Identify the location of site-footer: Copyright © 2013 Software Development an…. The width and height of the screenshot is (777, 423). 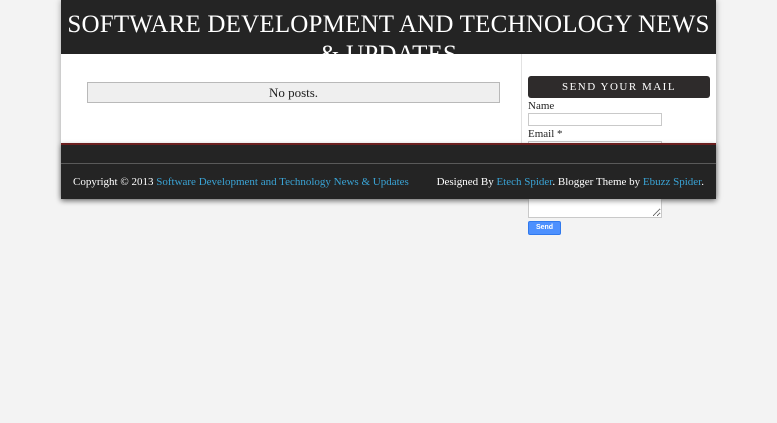
(388, 171).